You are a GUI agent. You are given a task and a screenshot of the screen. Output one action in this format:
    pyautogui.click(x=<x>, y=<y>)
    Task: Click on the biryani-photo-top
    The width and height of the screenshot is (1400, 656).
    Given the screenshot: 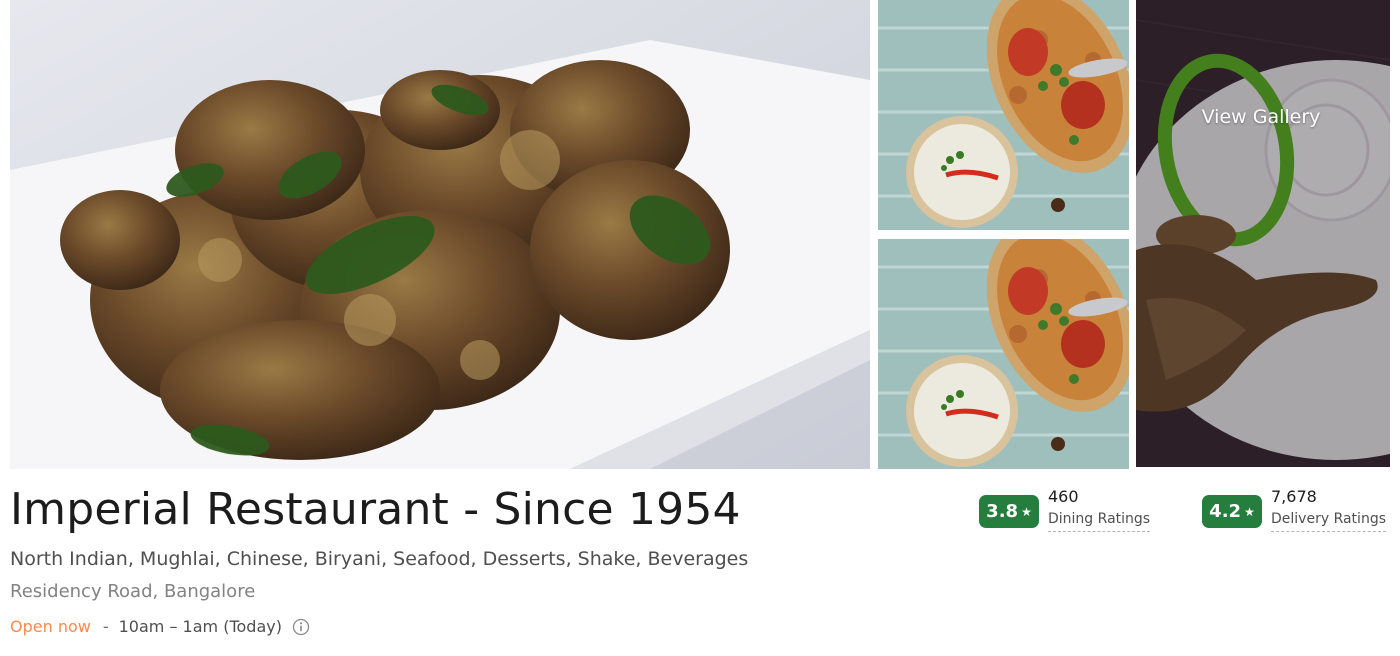 What is the action you would take?
    pyautogui.click(x=1003, y=115)
    